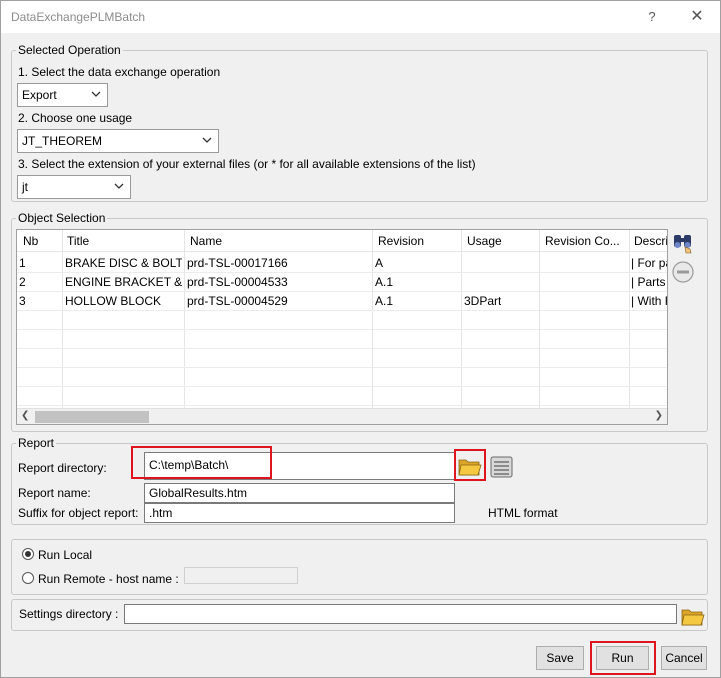 The width and height of the screenshot is (721, 678). What do you see at coordinates (237, 301) in the screenshot?
I see `cell-name: prd-TSL-00004529` at bounding box center [237, 301].